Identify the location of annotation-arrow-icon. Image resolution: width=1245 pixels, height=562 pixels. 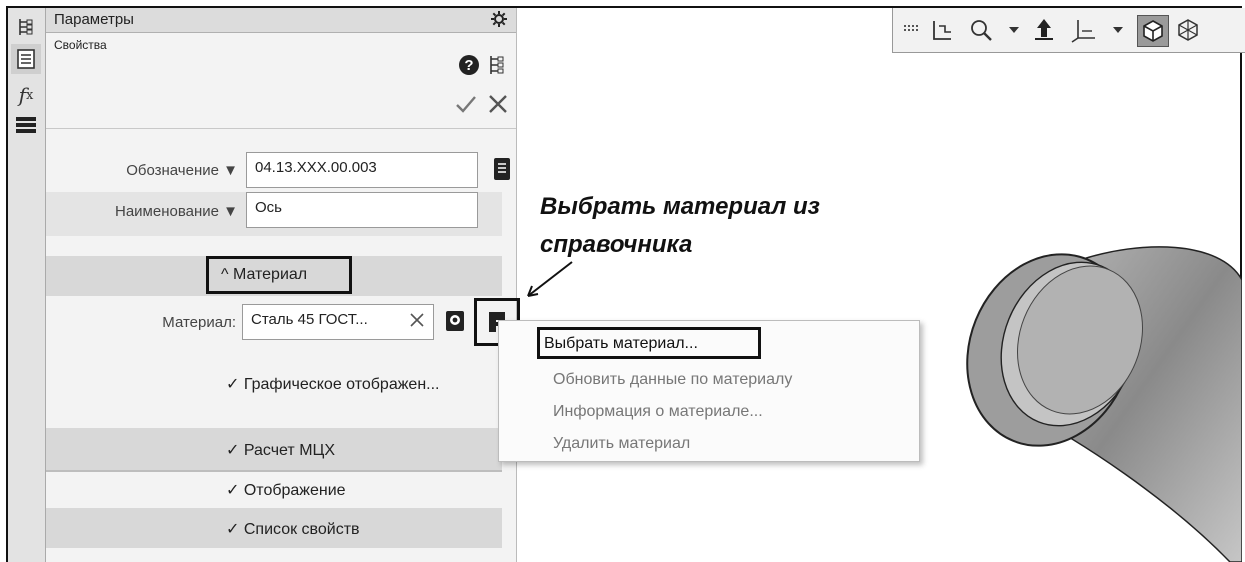
(550, 279).